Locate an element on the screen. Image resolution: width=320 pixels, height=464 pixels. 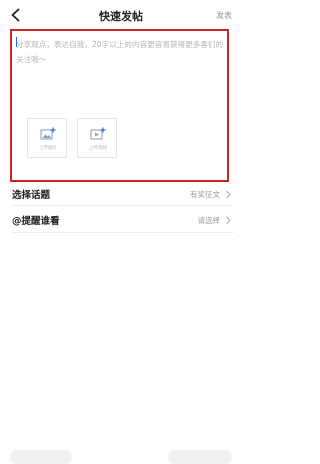
upload-video-button: 上传视频 is located at coordinates (97, 138).